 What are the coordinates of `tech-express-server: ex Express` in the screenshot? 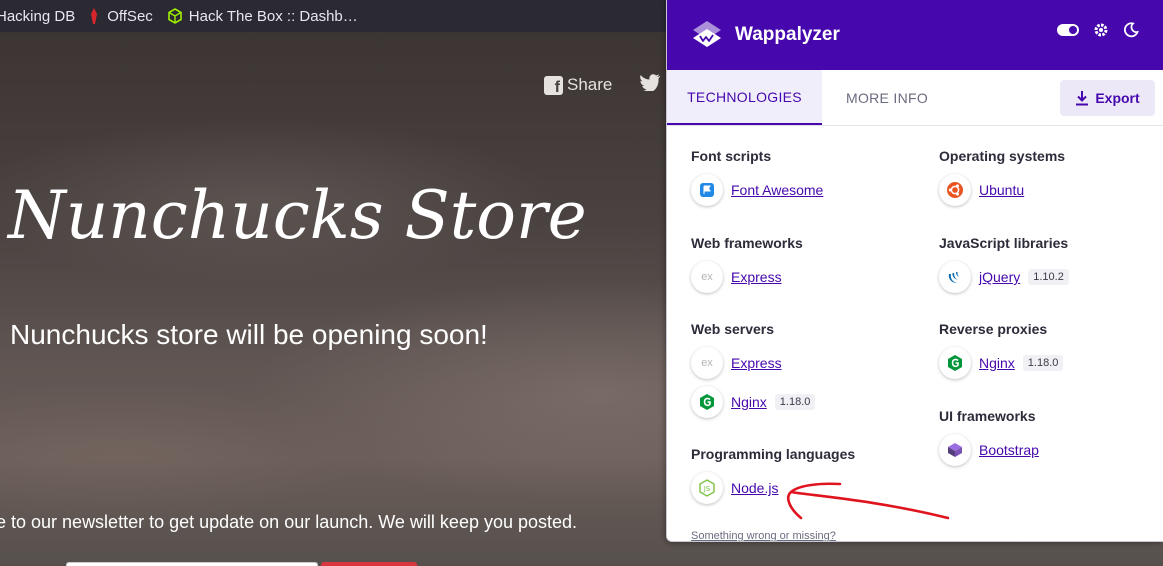 It's located at (736, 363).